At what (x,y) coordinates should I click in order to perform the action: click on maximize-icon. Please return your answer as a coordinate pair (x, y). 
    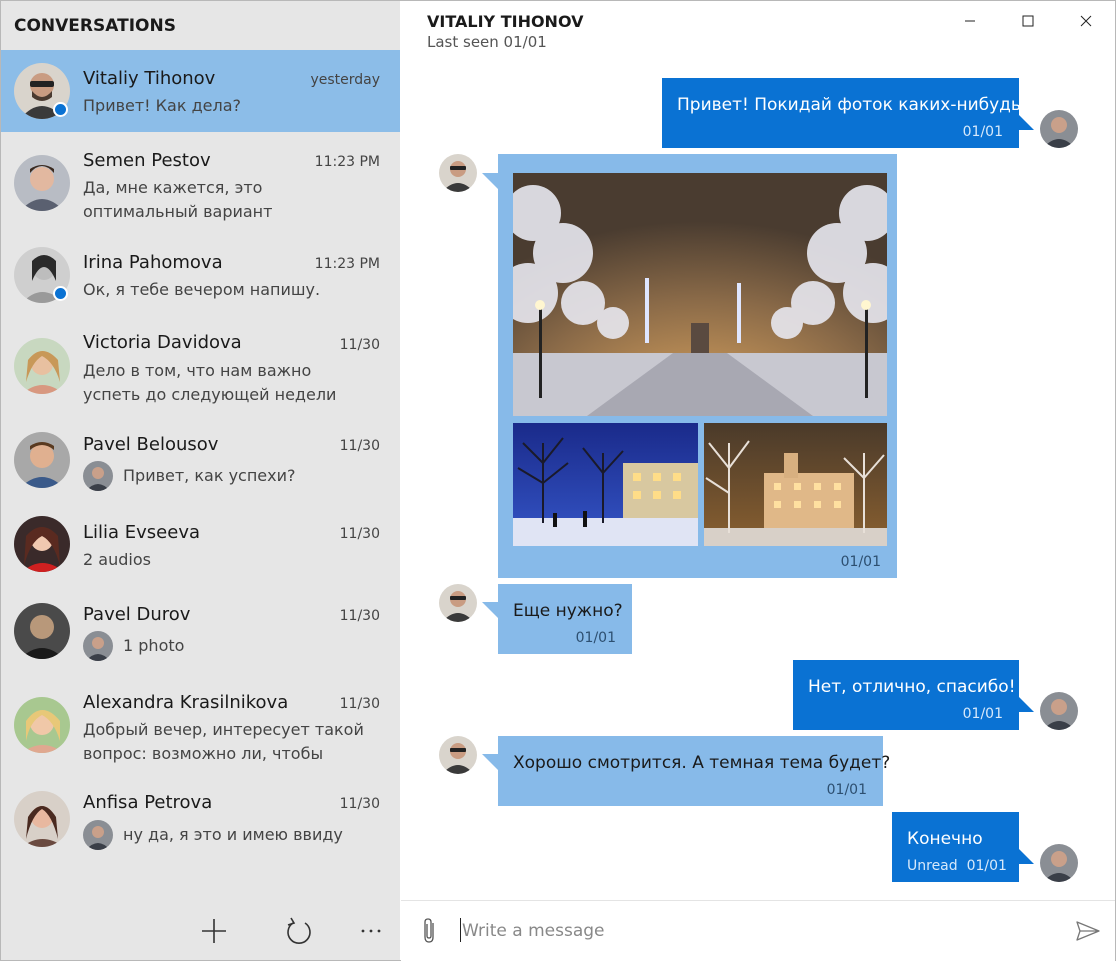
    Looking at the image, I should click on (1028, 21).